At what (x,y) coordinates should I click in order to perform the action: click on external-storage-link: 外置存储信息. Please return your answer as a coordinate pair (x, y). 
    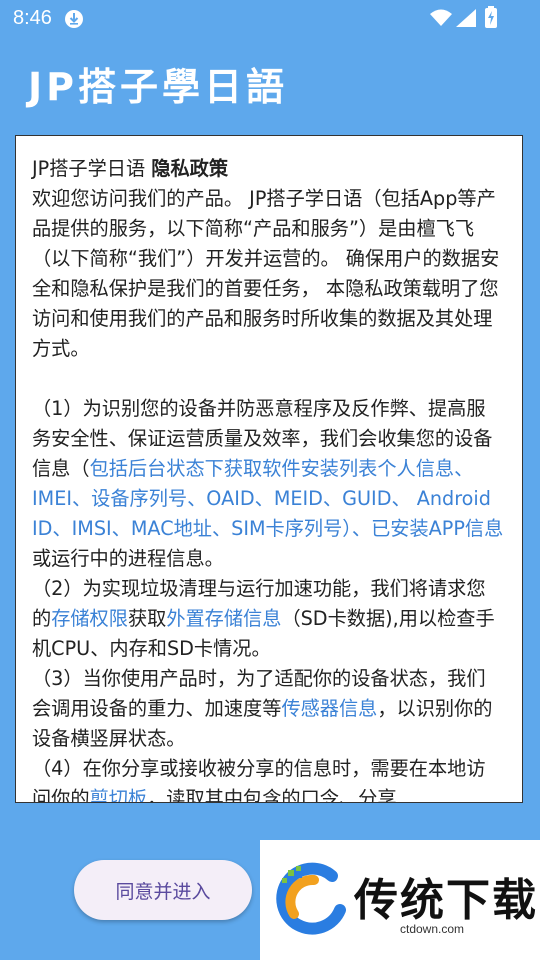
    Looking at the image, I should click on (223, 618).